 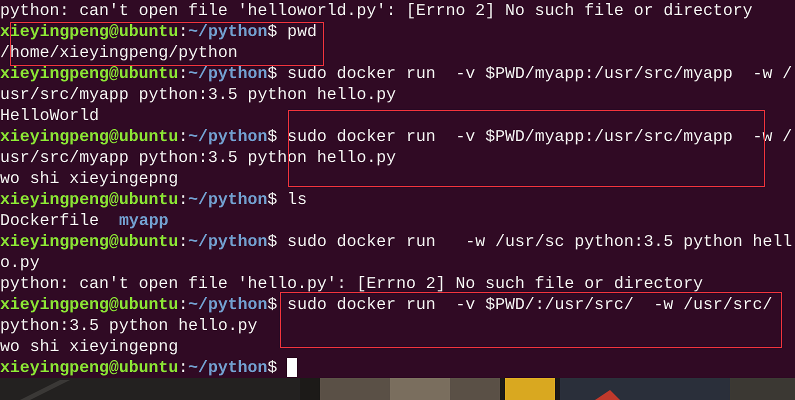 What do you see at coordinates (198, 94) in the screenshot?
I see `output-text: usr/src/myapp python:3.5 python hello.py` at bounding box center [198, 94].